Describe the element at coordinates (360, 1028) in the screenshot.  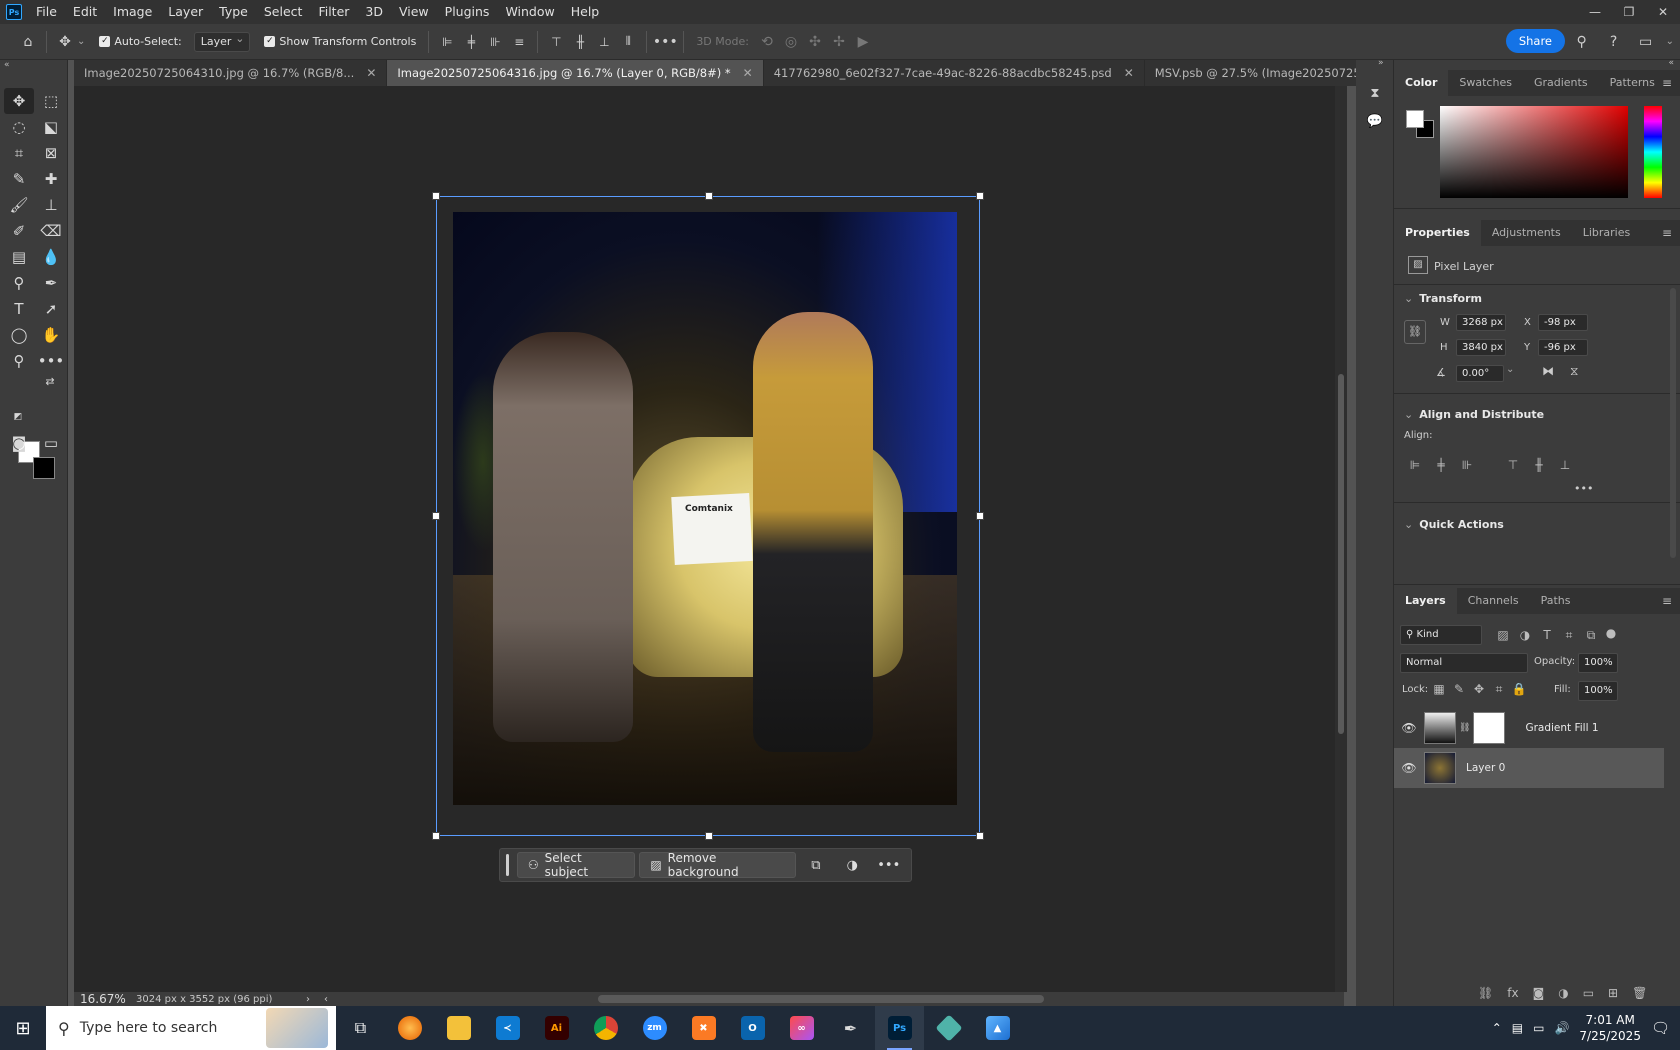
I see `task-view-icon: ⧉` at that location.